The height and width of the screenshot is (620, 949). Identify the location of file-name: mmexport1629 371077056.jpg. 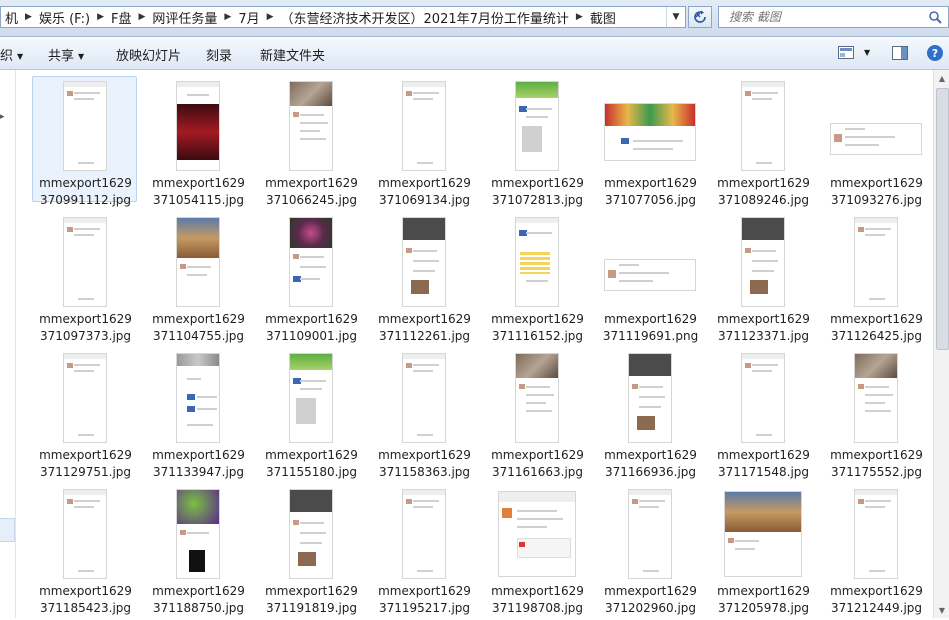
(650, 192).